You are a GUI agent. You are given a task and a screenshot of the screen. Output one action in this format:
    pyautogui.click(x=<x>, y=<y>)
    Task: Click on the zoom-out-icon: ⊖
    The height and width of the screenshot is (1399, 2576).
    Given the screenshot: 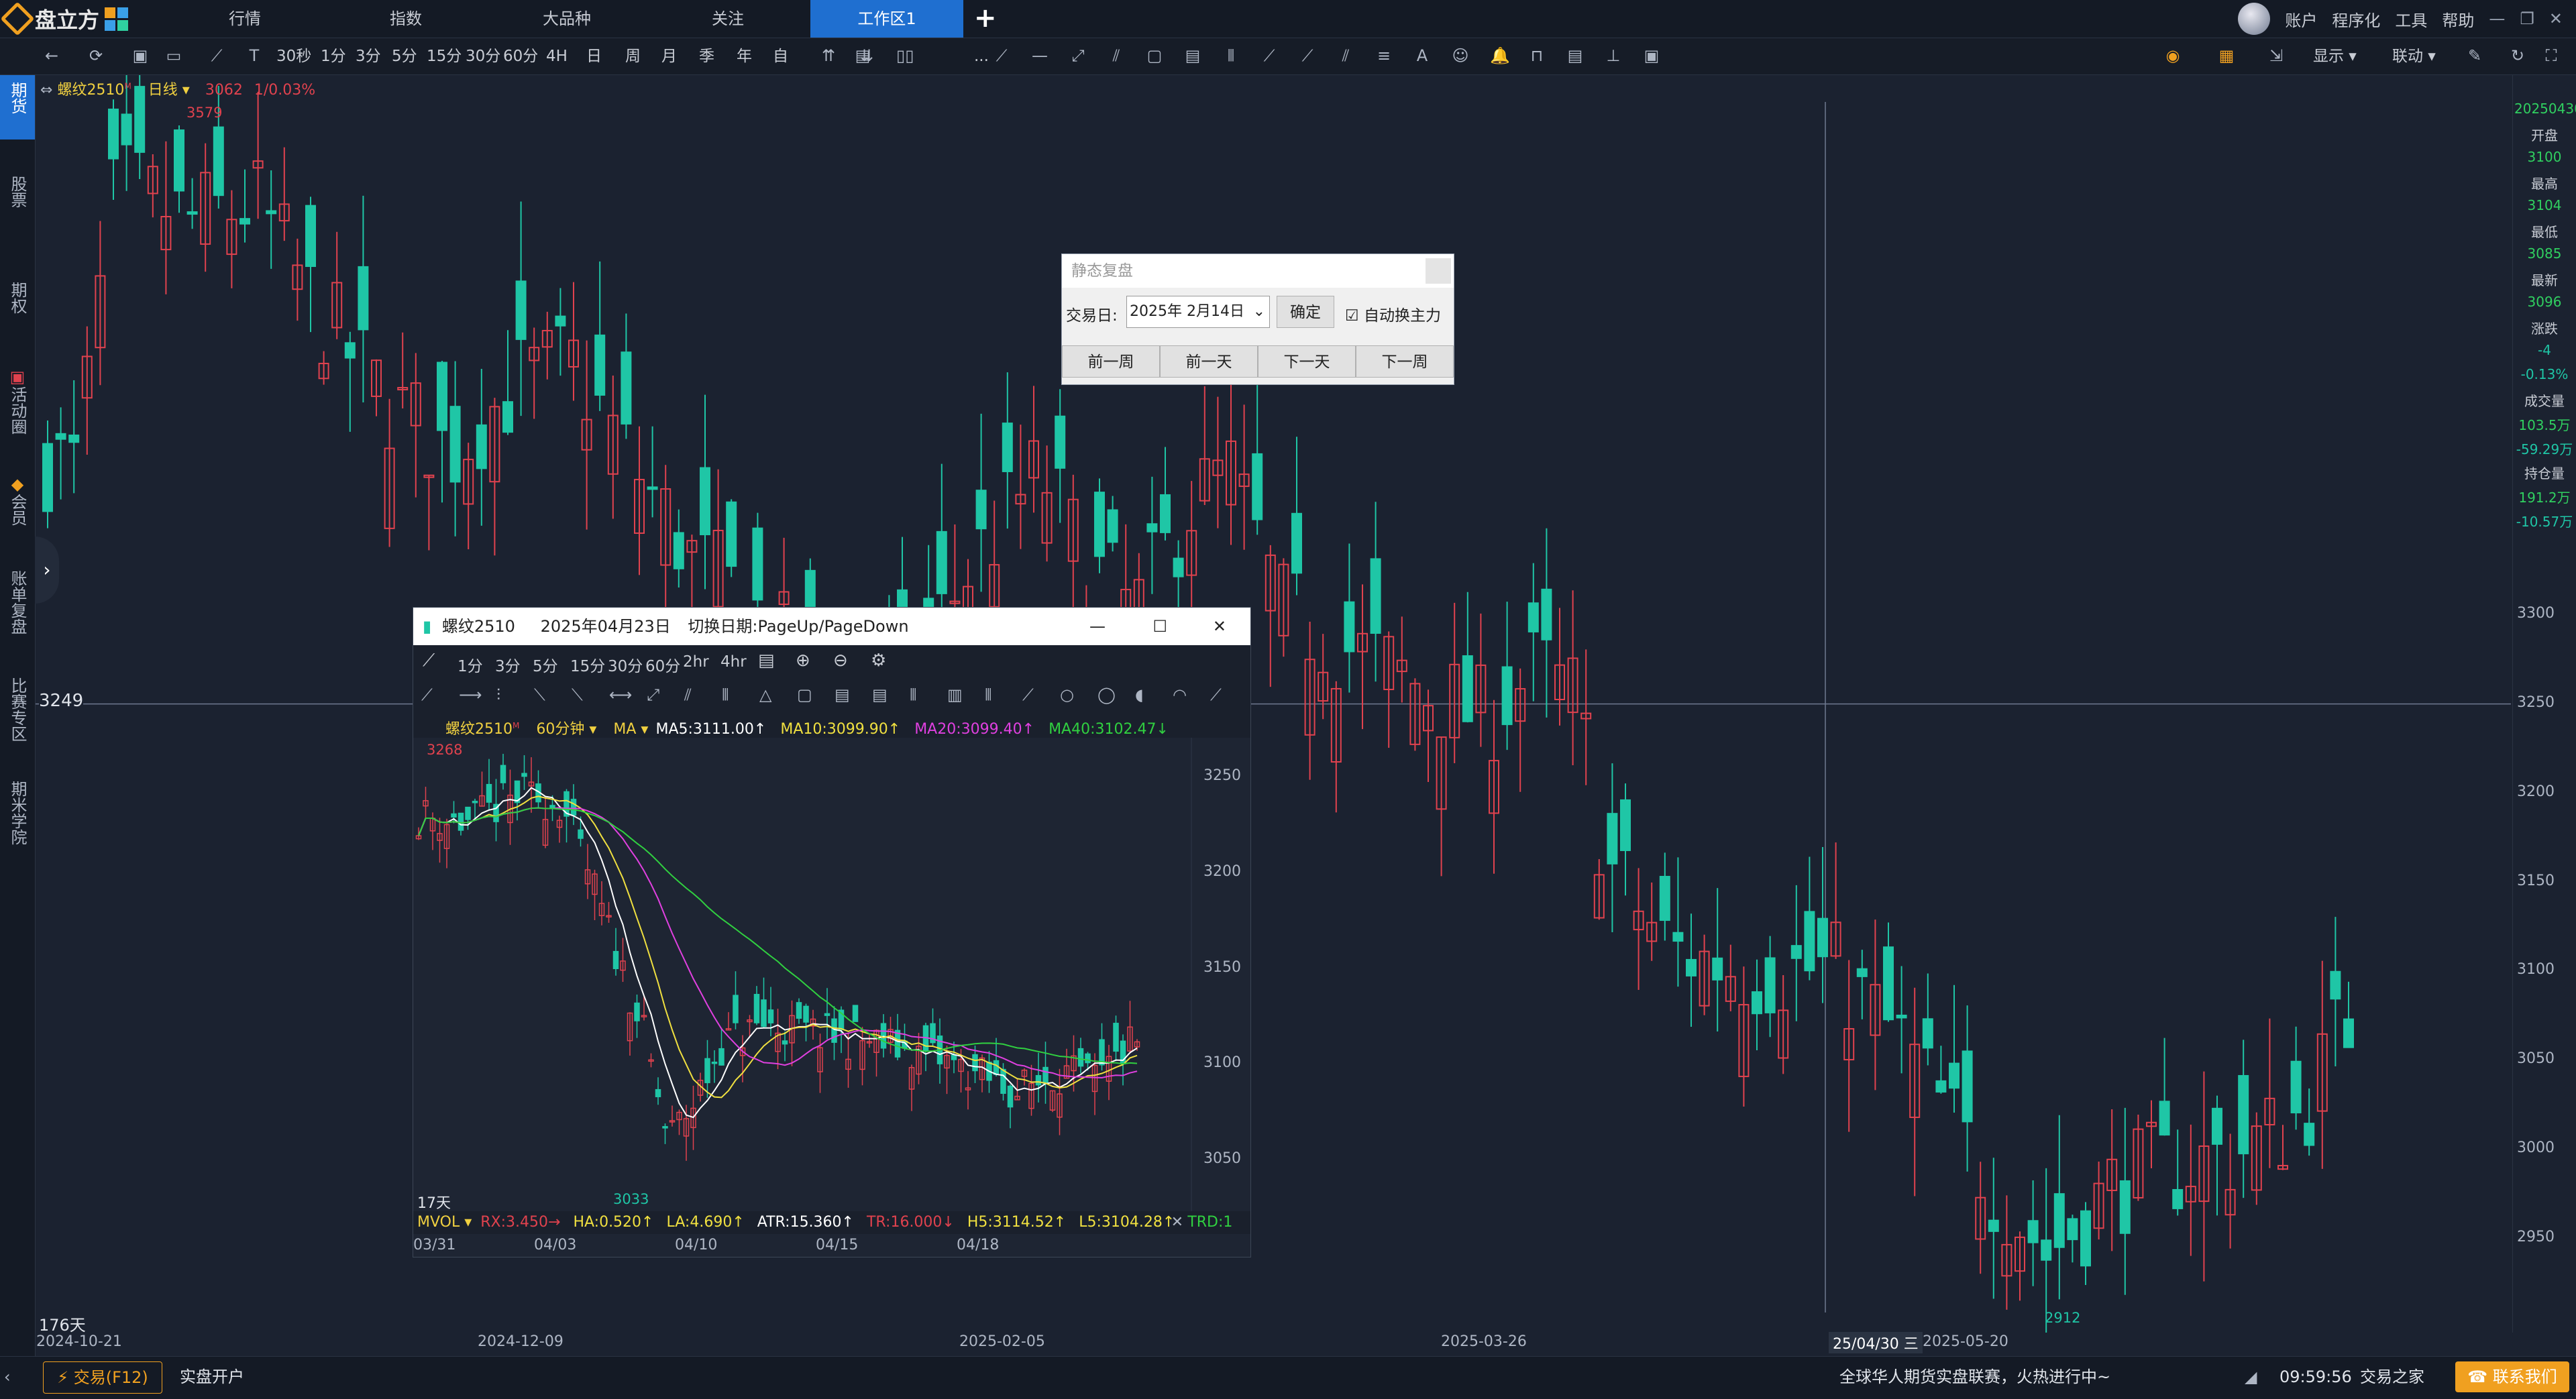 What is the action you would take?
    pyautogui.click(x=840, y=661)
    